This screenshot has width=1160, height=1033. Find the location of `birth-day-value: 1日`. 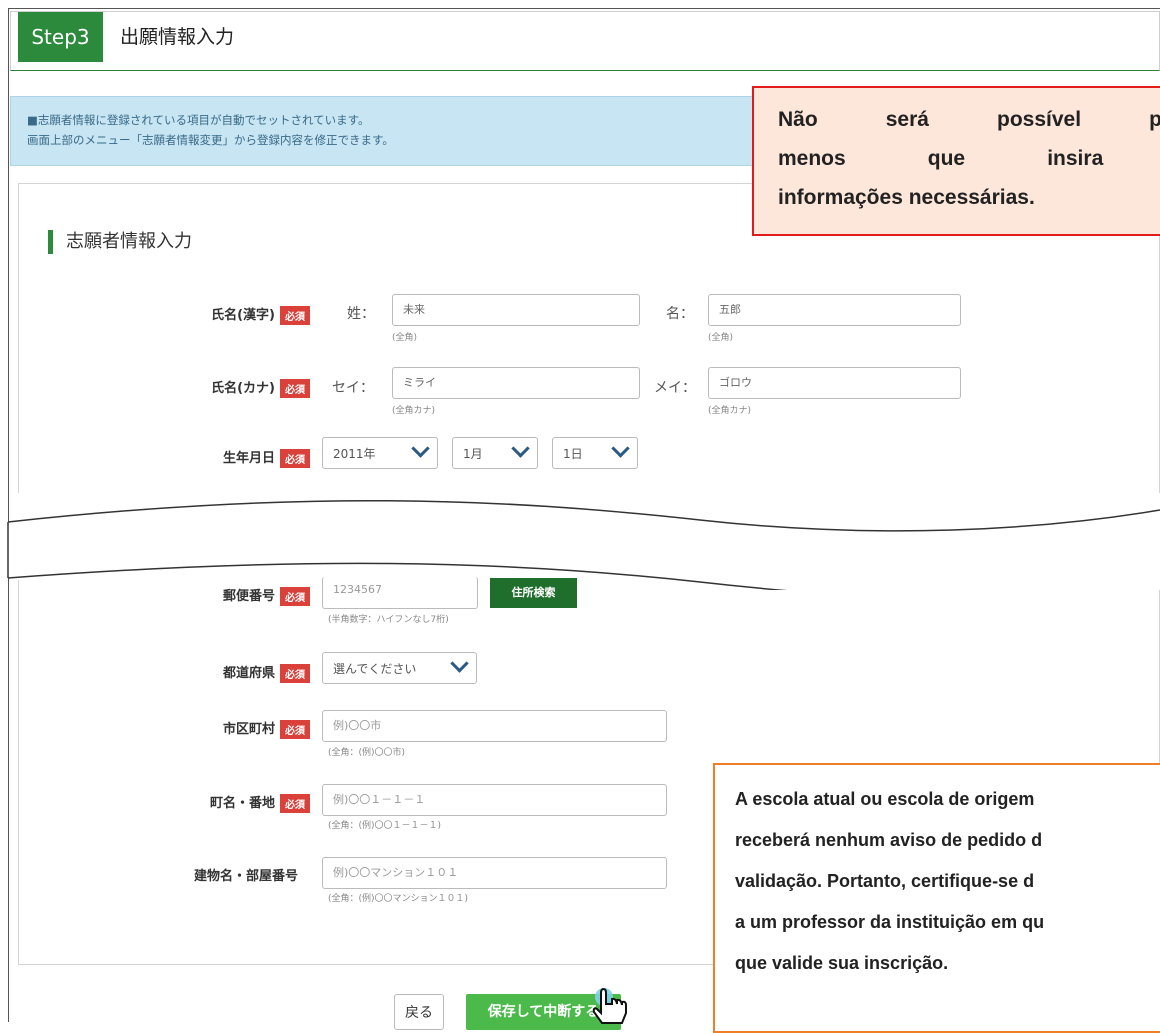

birth-day-value: 1日 is located at coordinates (573, 454).